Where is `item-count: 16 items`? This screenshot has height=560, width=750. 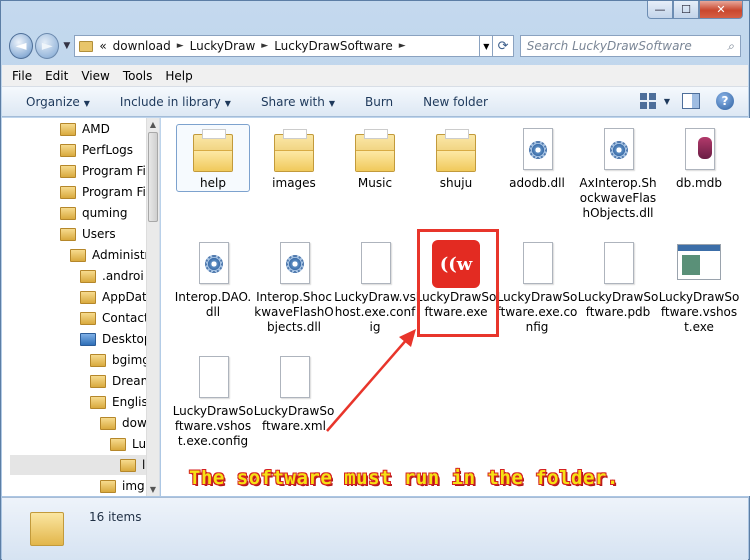 item-count: 16 items is located at coordinates (115, 517).